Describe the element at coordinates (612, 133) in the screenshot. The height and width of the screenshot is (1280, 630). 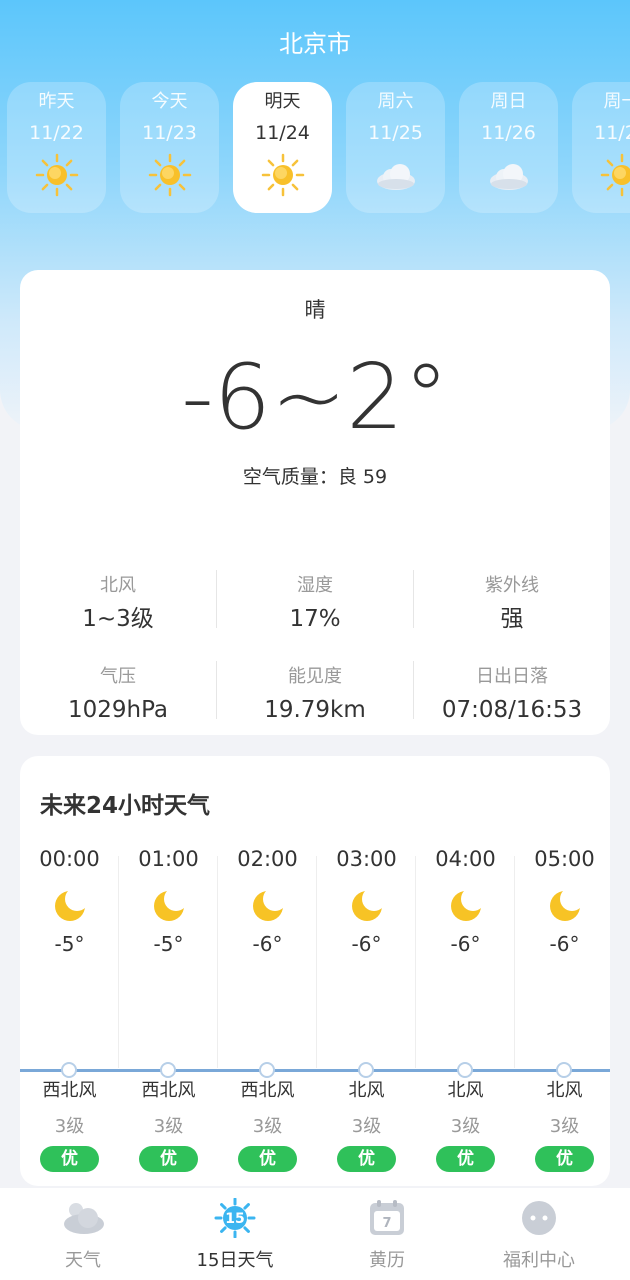
I see `day-date: 11/27` at that location.